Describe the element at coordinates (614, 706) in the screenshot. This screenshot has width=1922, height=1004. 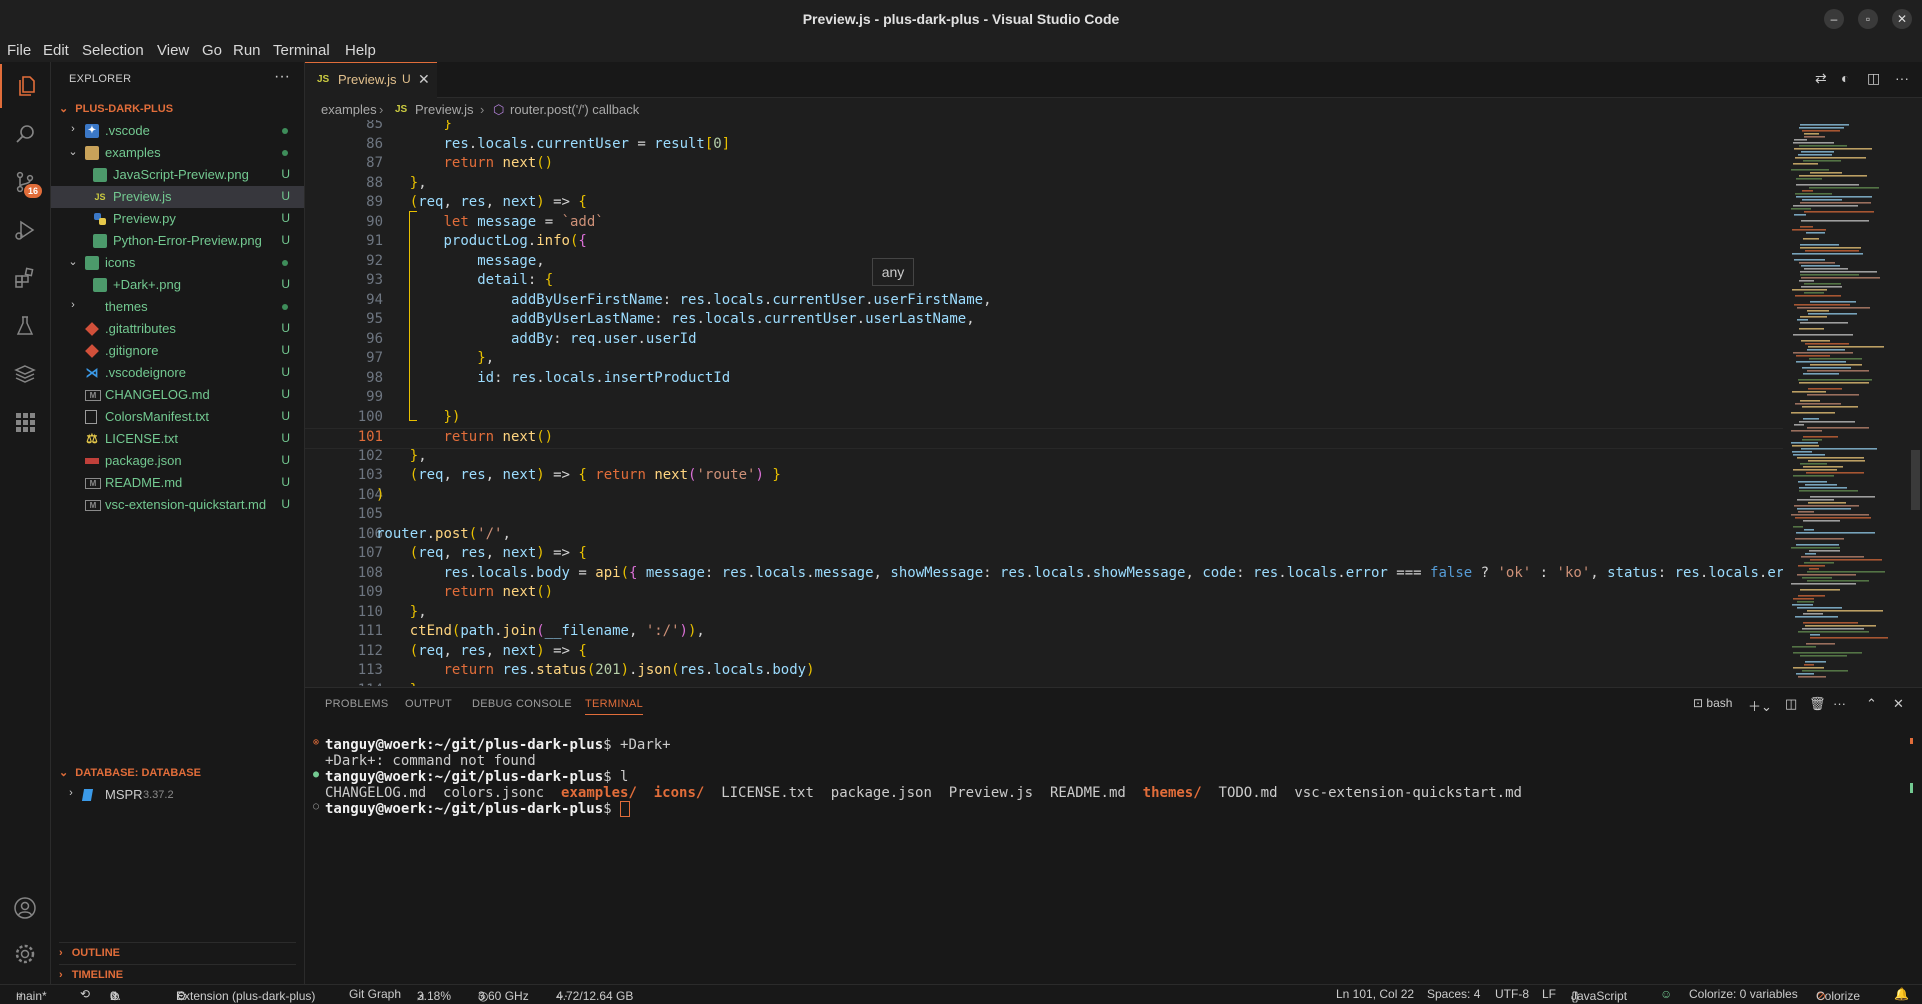
I see `tab-terminal: TERMINAL` at that location.